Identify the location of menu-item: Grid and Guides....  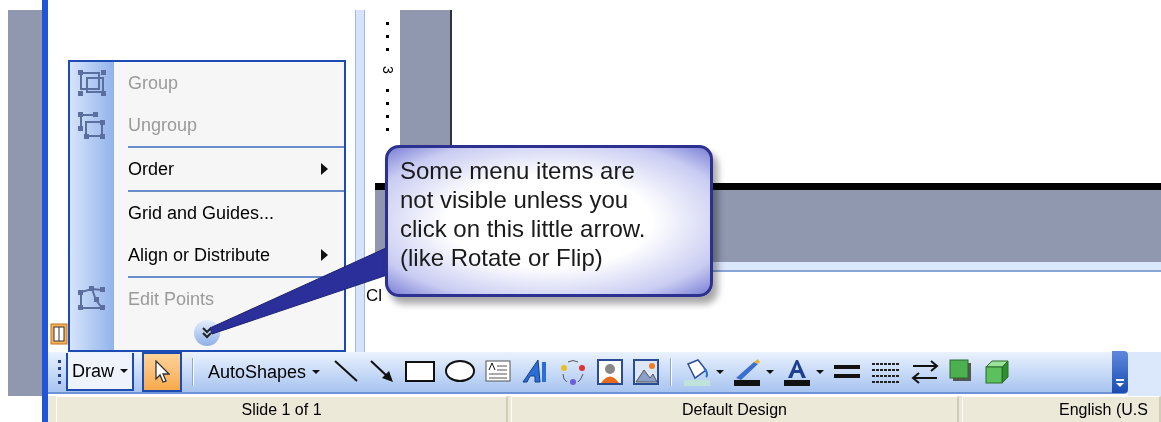
(207, 213).